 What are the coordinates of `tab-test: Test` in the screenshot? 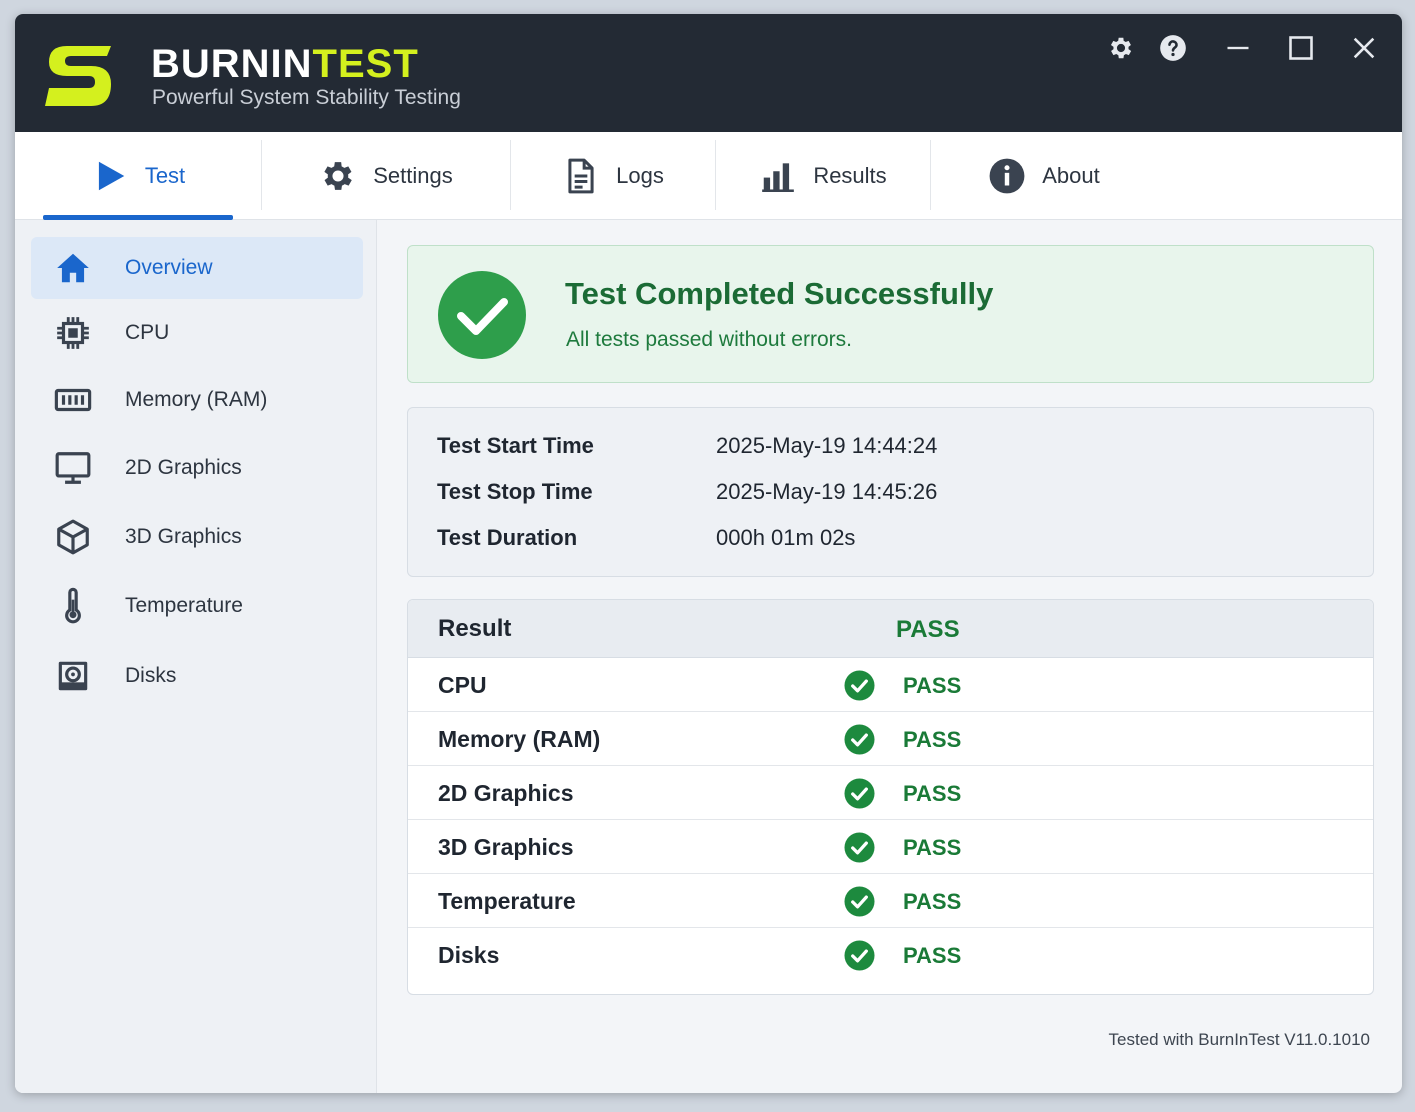 It's located at (138, 176).